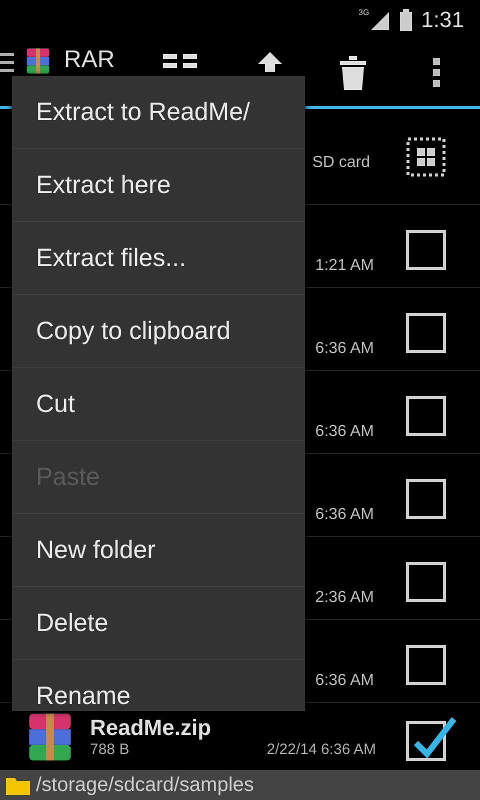 The width and height of the screenshot is (480, 800). I want to click on network-type: 3G, so click(364, 12).